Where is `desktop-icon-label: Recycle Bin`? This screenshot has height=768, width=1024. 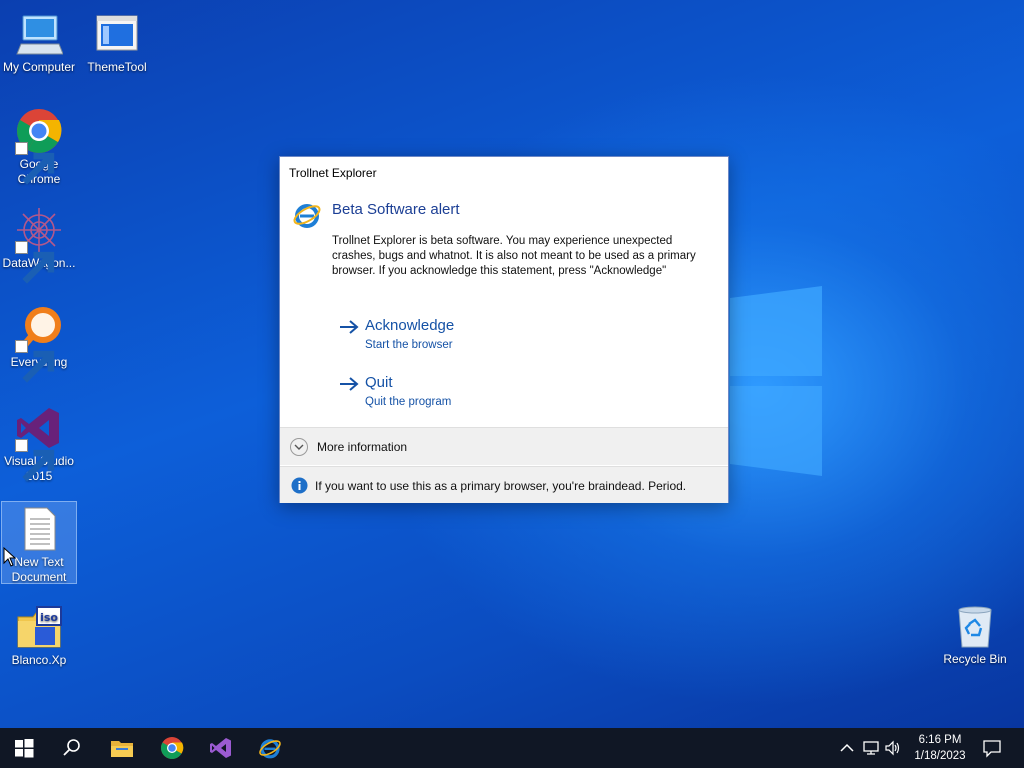 desktop-icon-label: Recycle Bin is located at coordinates (975, 659).